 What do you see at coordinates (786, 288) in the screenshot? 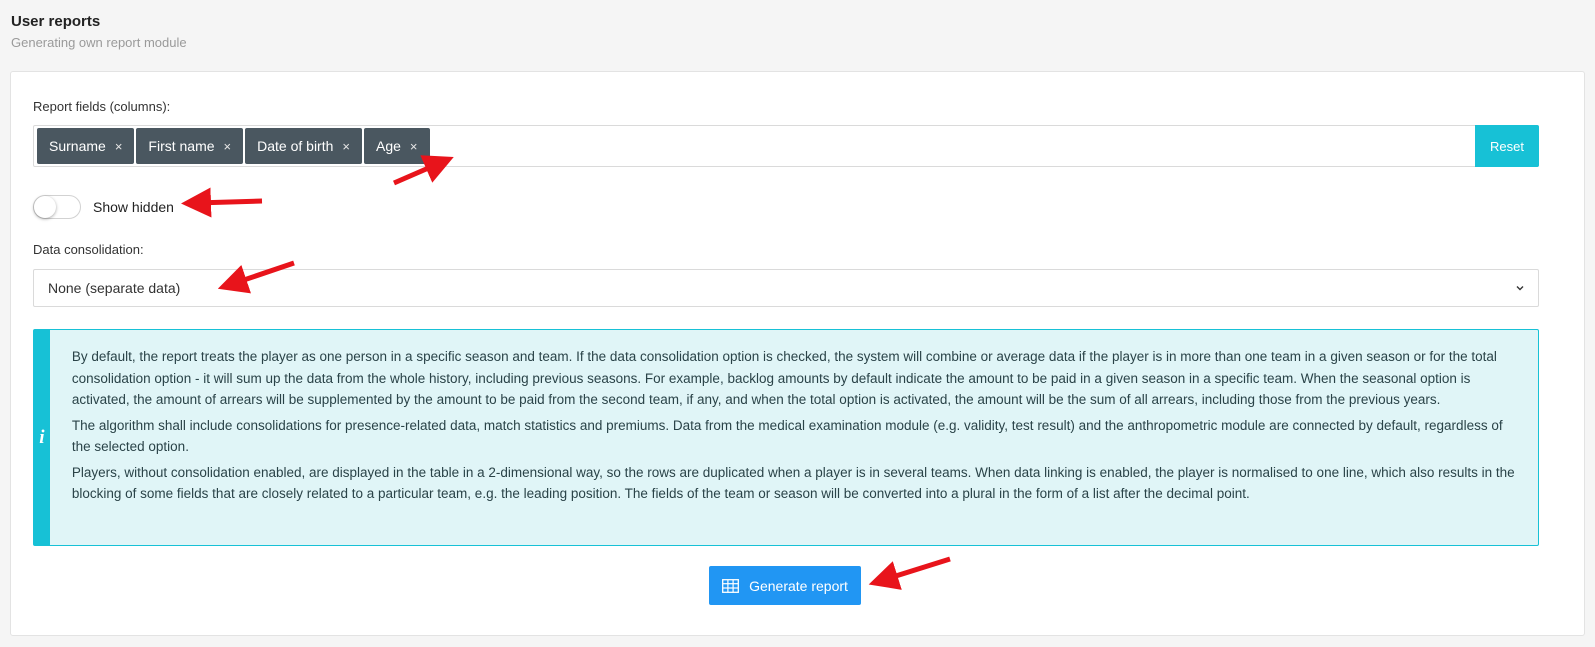
I see `data-consolidation-select: None (separate data)` at bounding box center [786, 288].